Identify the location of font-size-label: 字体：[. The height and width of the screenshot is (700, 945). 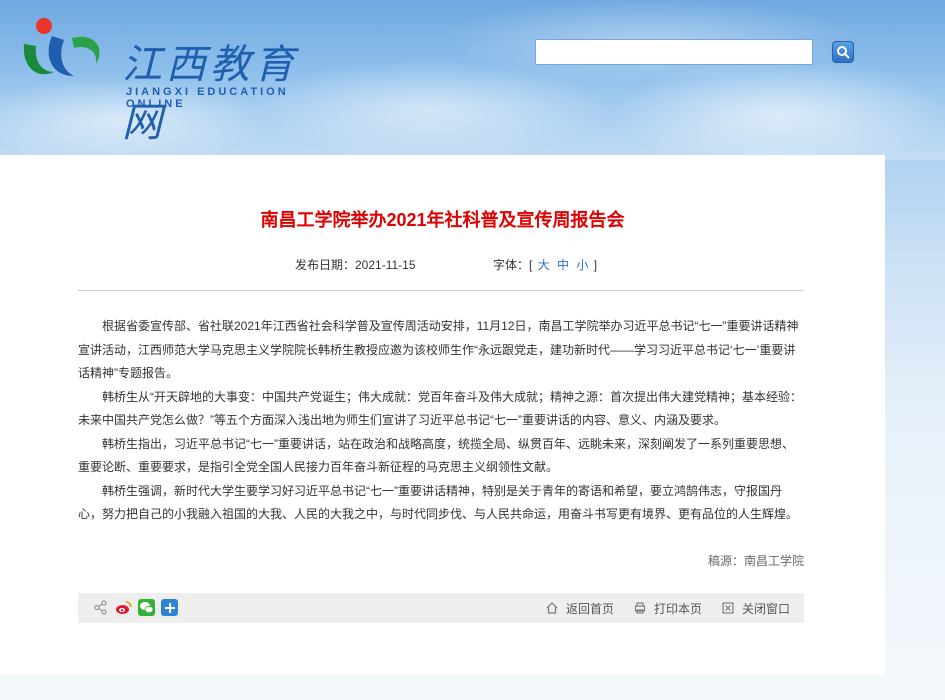
(513, 265).